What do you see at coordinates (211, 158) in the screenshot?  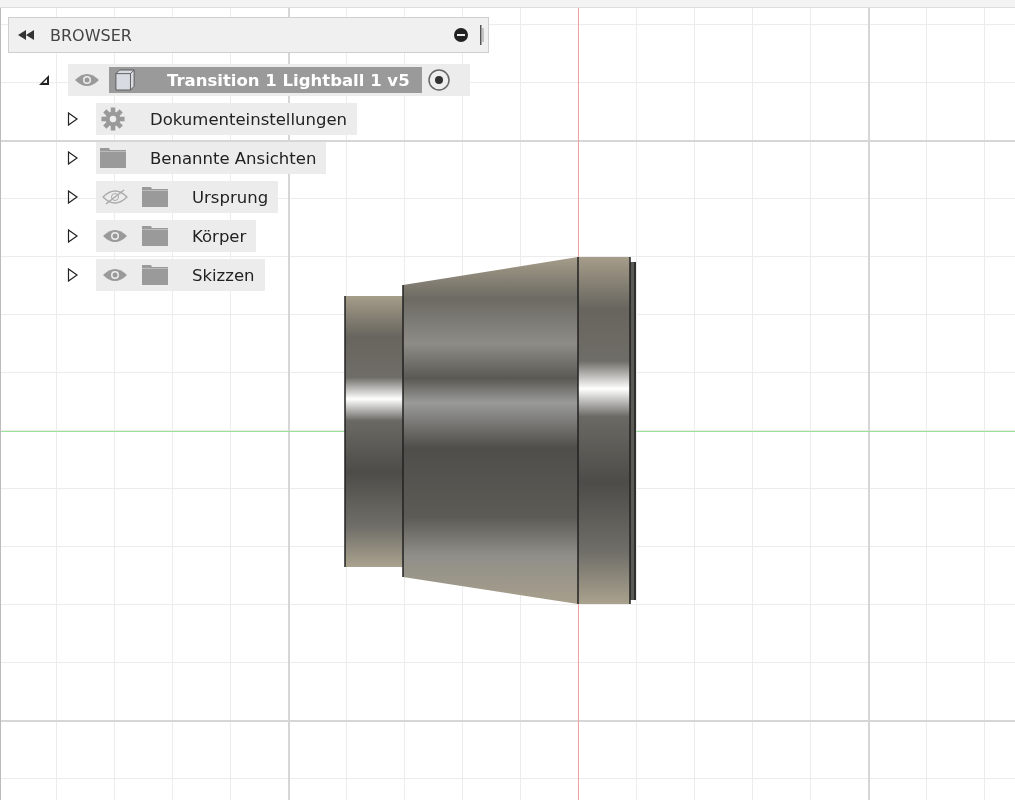 I see `browser-node: Benannte Ansichten` at bounding box center [211, 158].